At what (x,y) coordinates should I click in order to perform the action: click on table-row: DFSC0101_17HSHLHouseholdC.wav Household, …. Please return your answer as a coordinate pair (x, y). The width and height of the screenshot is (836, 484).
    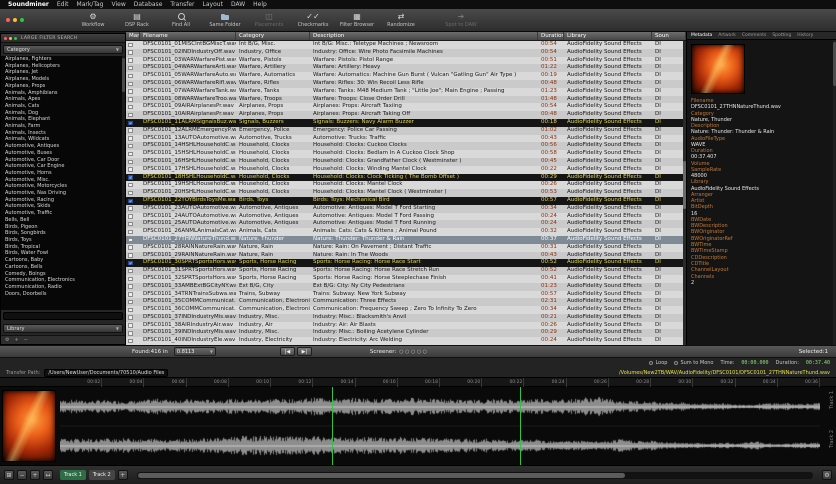
    Looking at the image, I should click on (406, 169).